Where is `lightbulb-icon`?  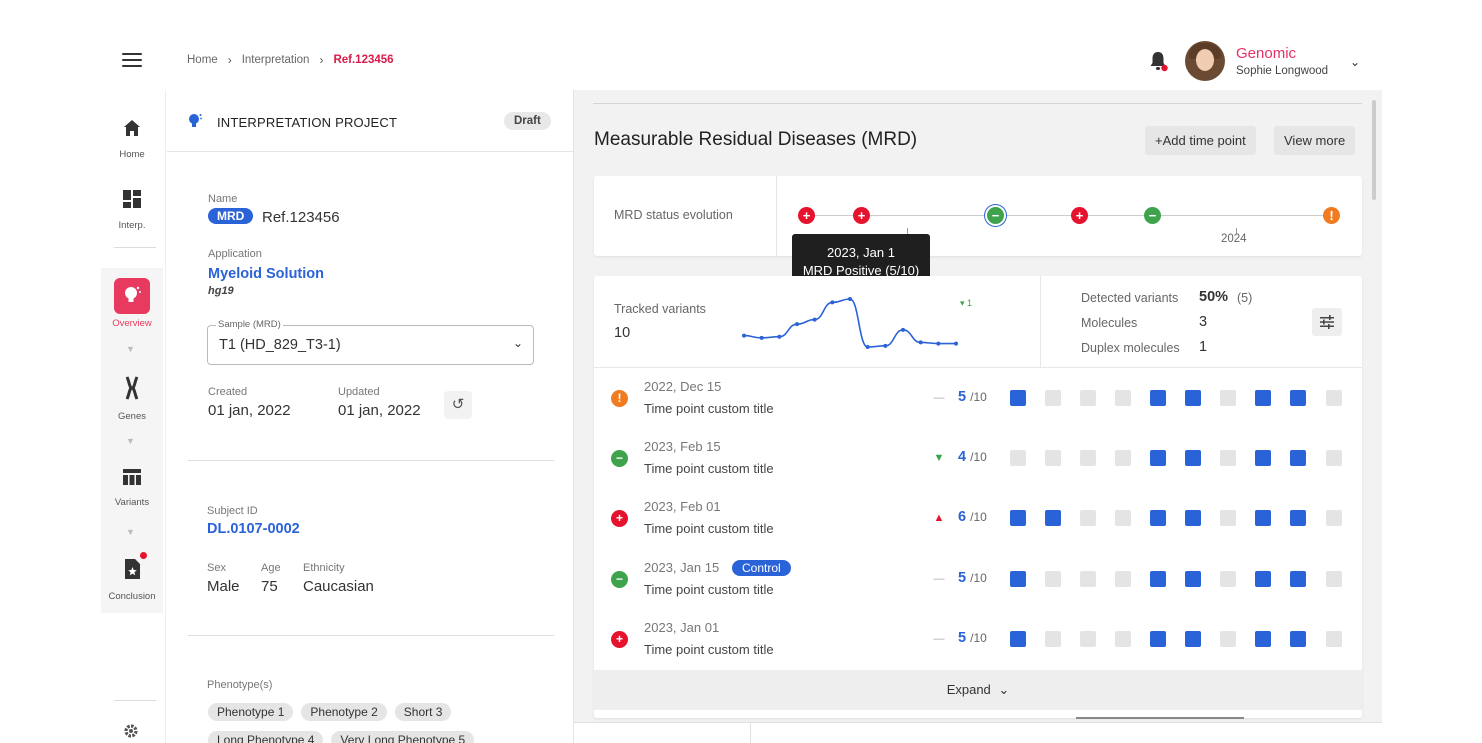 lightbulb-icon is located at coordinates (195, 120).